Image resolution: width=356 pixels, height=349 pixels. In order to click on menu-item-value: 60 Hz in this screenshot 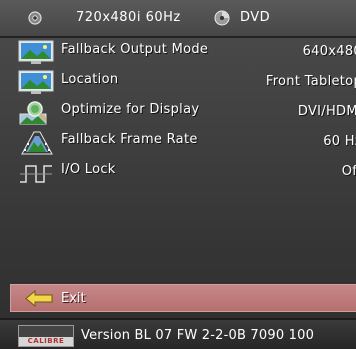, I will do `click(339, 141)`.